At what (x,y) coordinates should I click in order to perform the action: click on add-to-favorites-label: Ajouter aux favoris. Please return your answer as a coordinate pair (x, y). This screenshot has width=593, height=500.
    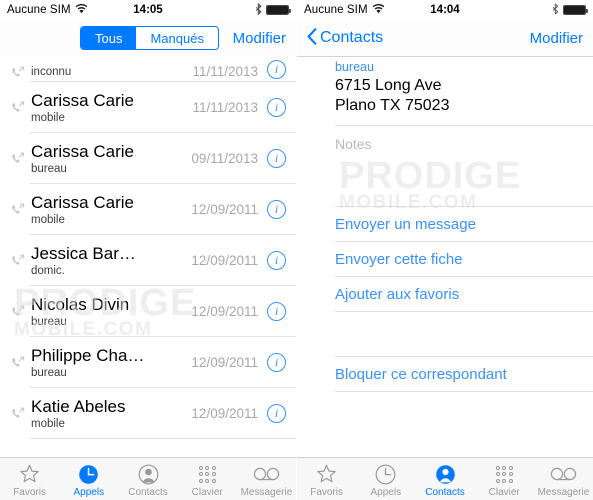
    Looking at the image, I should click on (397, 294).